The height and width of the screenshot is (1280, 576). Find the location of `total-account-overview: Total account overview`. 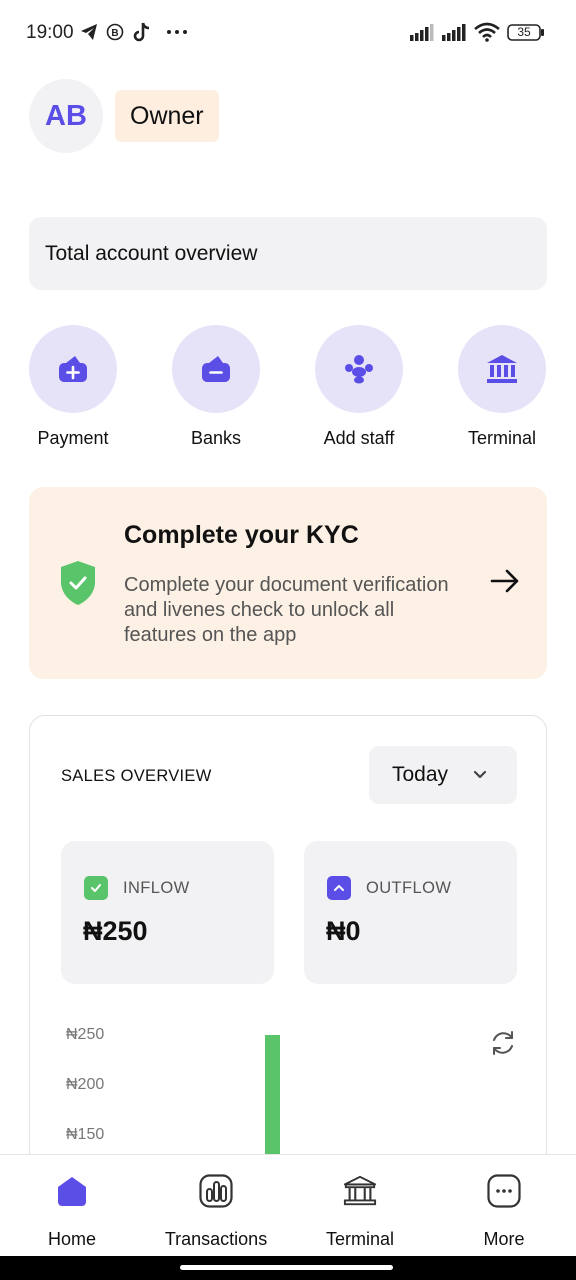

total-account-overview: Total account overview is located at coordinates (288, 253).